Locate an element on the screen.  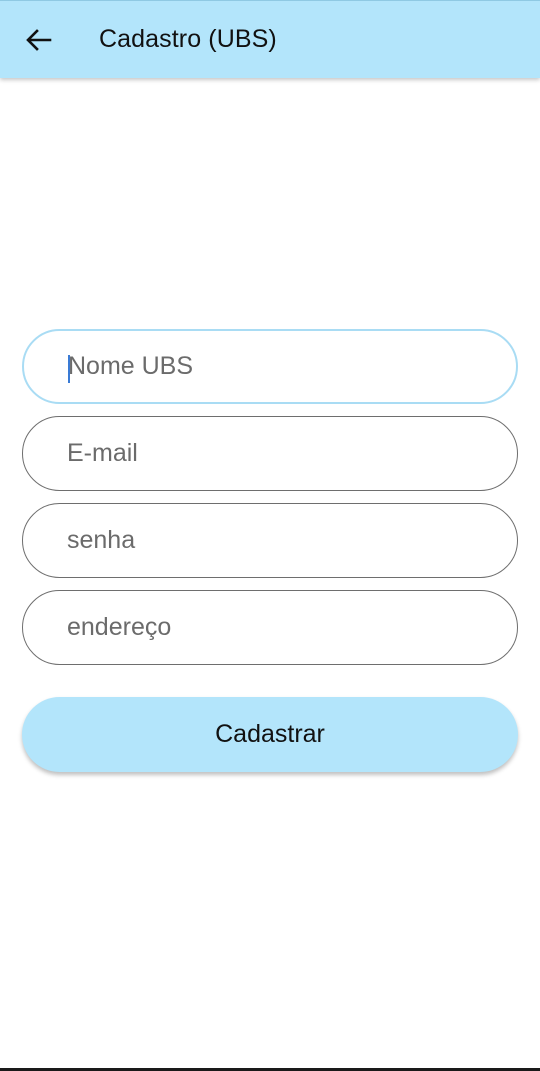
cadastrar-button-label: Cadastrar is located at coordinates (270, 734).